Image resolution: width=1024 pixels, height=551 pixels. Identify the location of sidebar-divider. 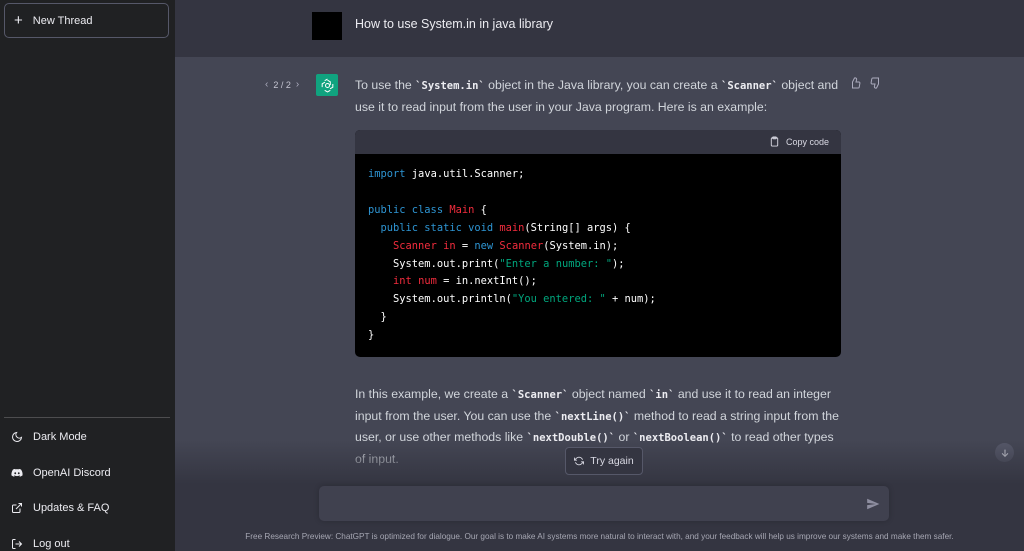
(87, 417).